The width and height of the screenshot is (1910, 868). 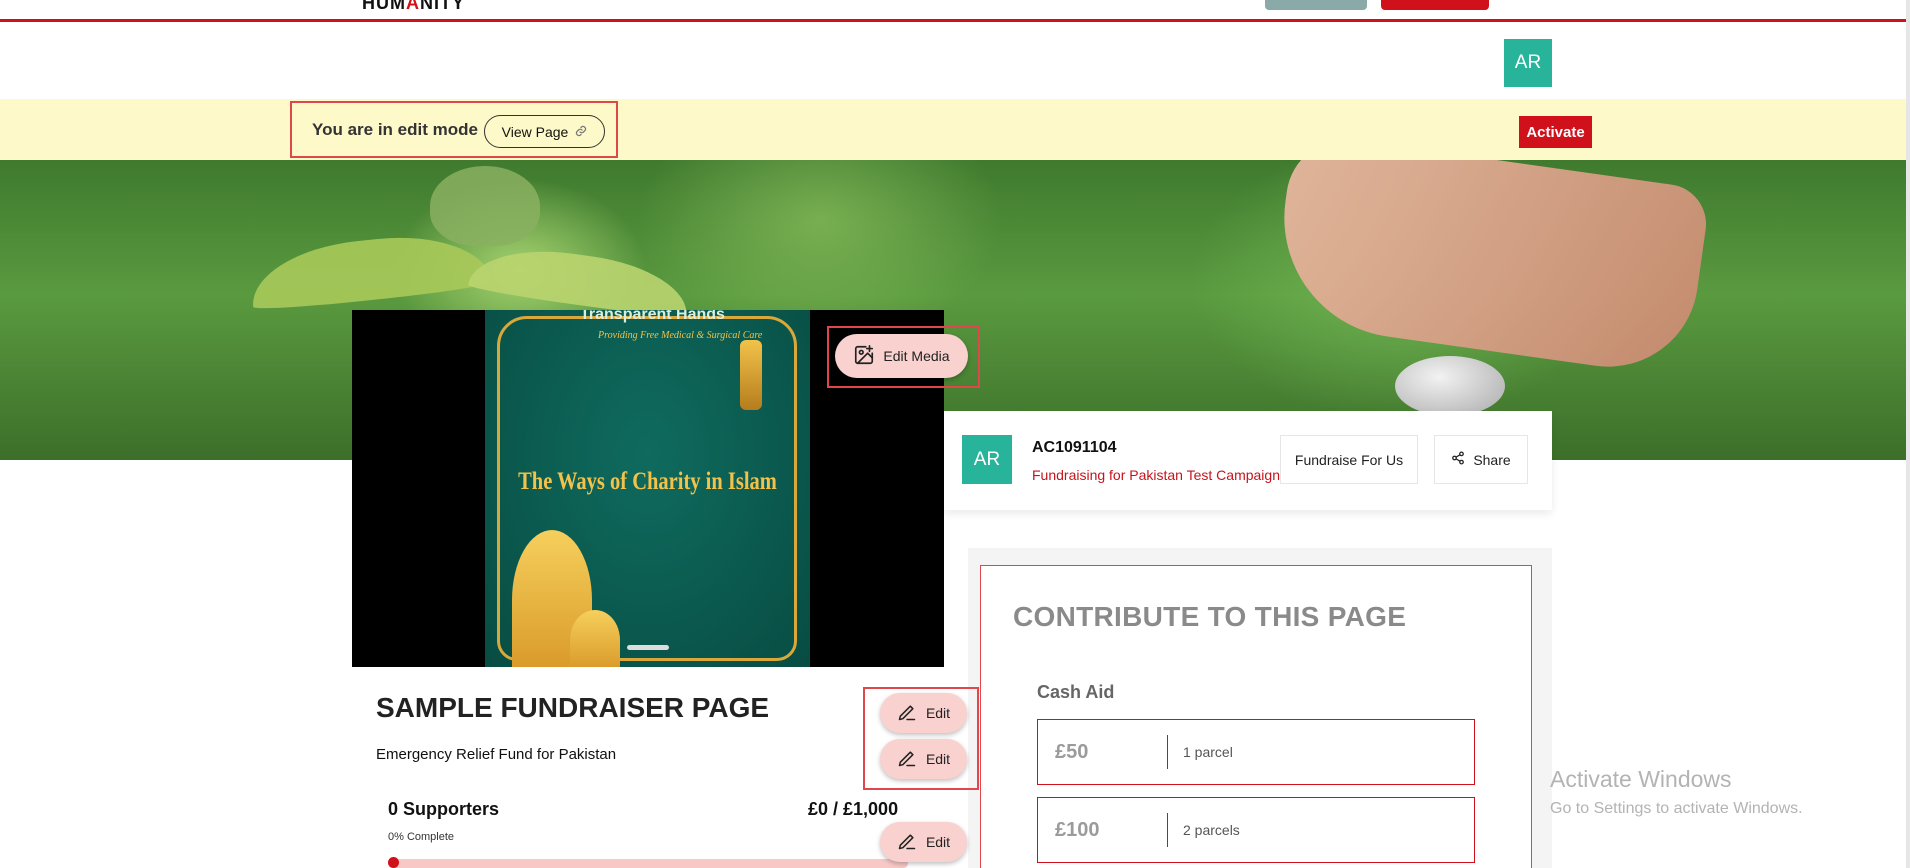 I want to click on edit-mode-bar, so click(x=955, y=129).